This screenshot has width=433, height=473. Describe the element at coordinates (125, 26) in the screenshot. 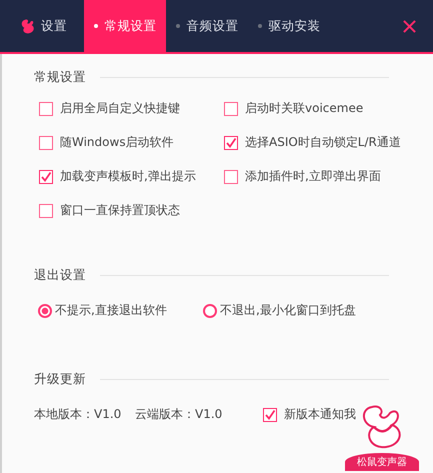

I see `tab: 常规设置` at that location.